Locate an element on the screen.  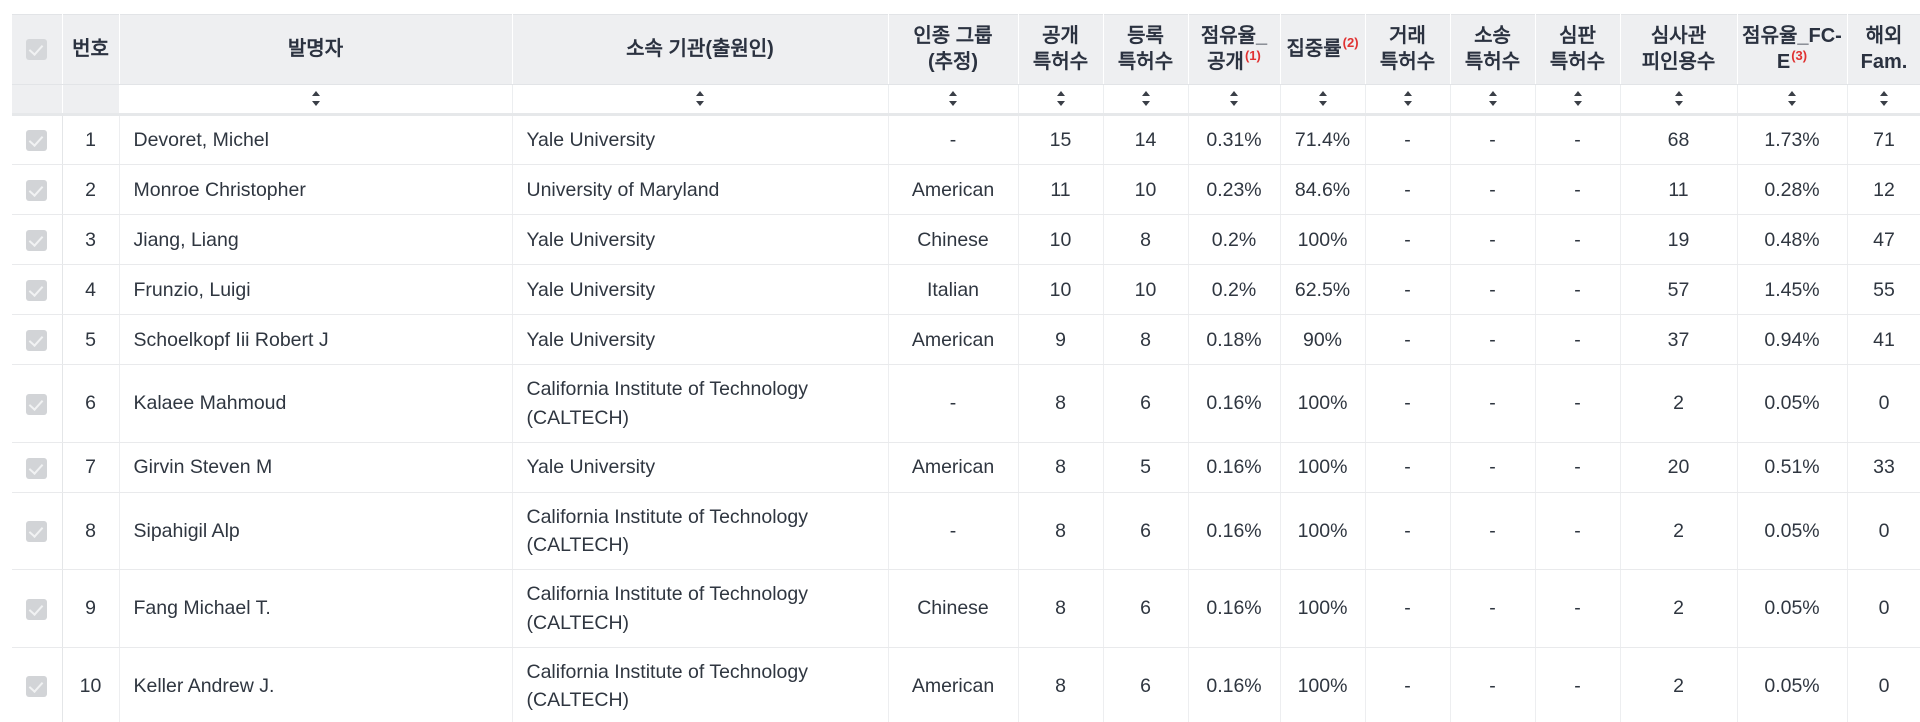
cell-no: 5 is located at coordinates (91, 340).